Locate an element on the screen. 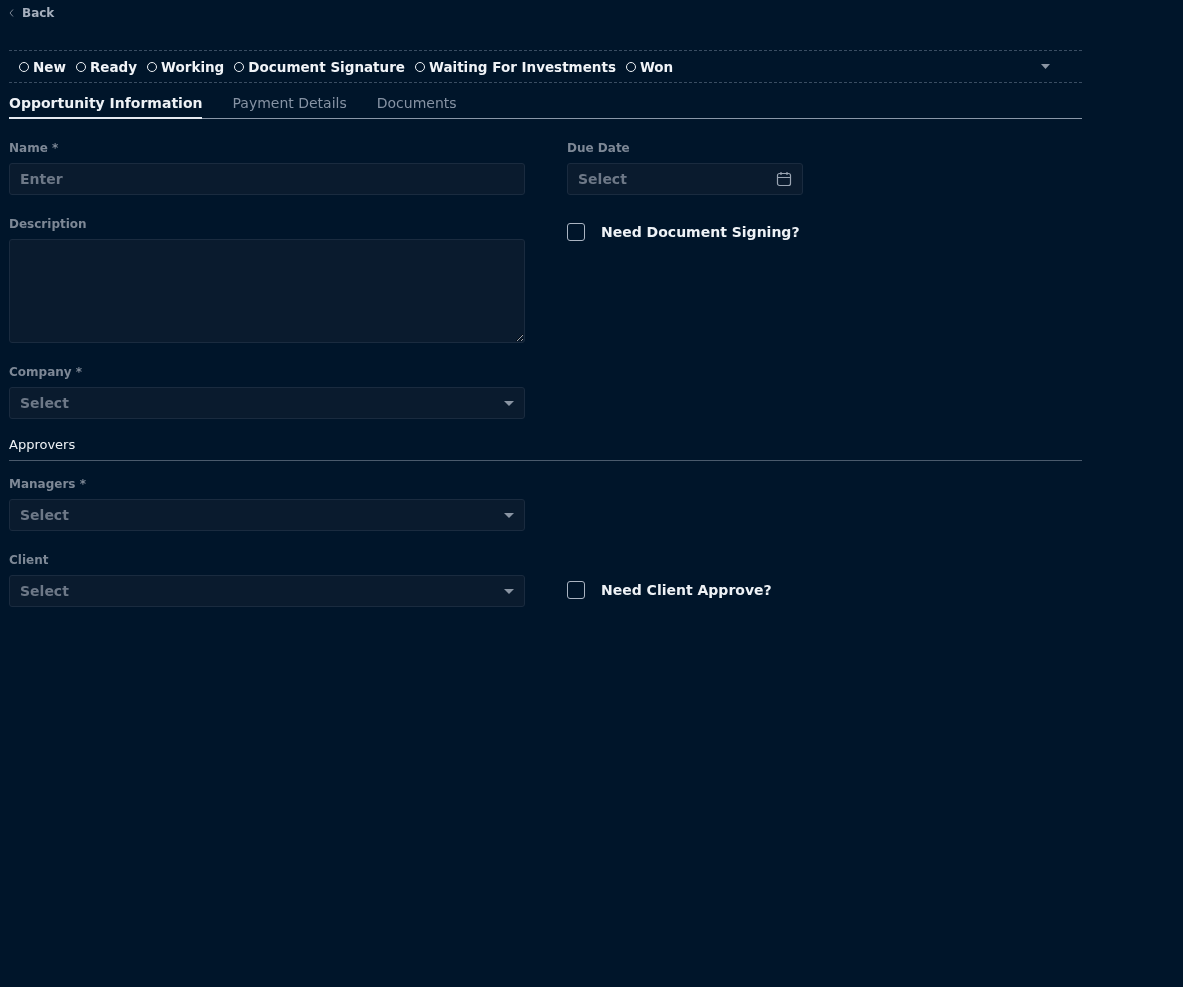 The image size is (1183, 987). checkbox-row: Need Document Signing? is located at coordinates (685, 232).